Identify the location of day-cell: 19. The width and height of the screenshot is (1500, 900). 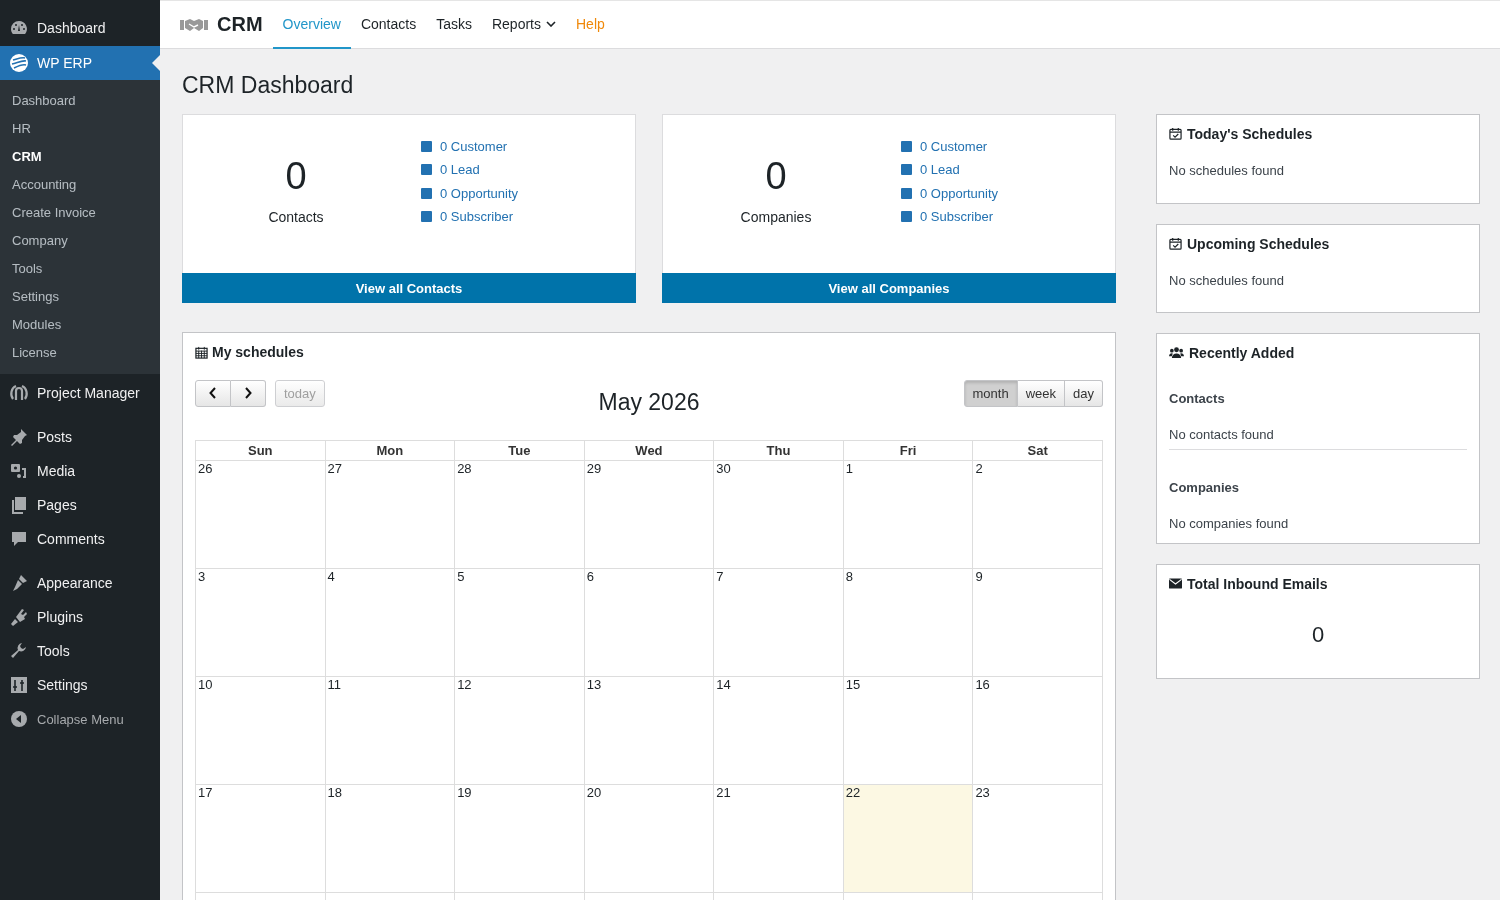
(519, 838).